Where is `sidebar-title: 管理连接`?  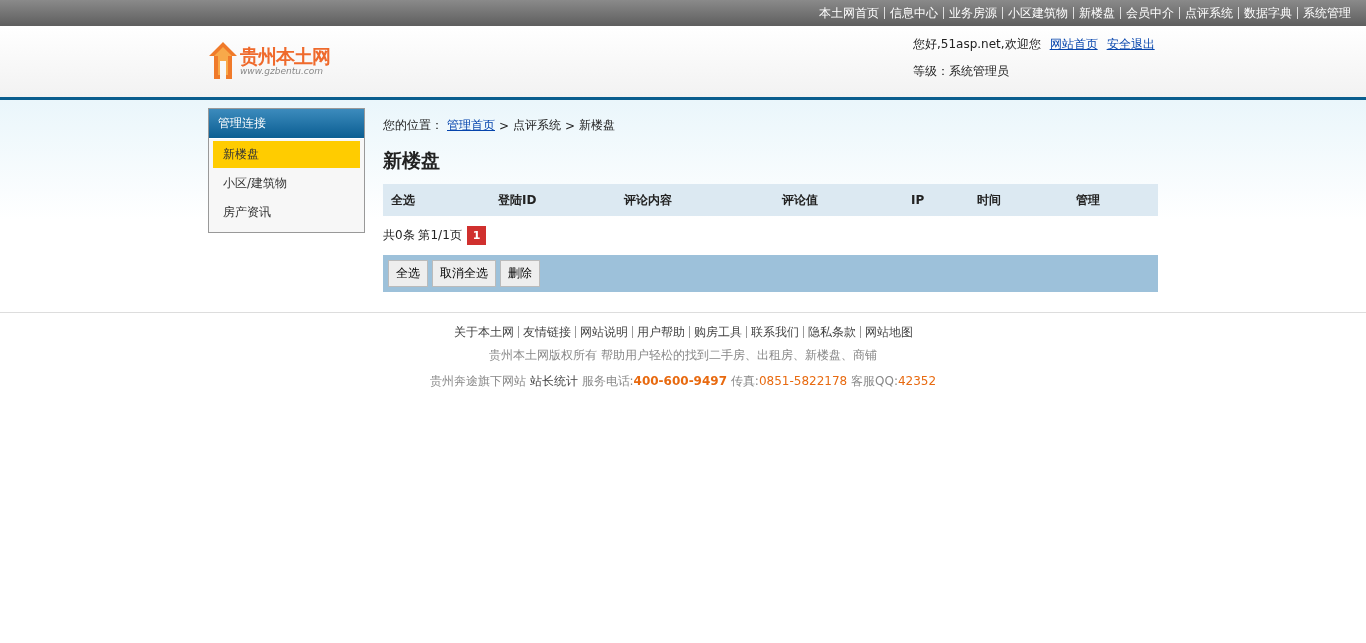
sidebar-title: 管理连接 is located at coordinates (286, 124).